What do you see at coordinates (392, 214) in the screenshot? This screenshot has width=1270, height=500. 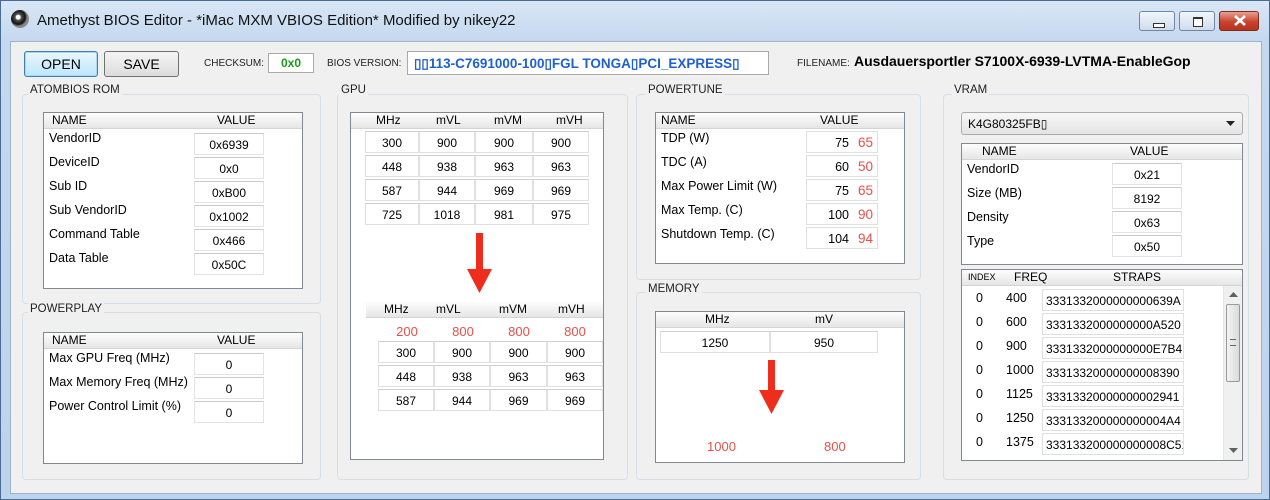 I see `gpu-cell: 725` at bounding box center [392, 214].